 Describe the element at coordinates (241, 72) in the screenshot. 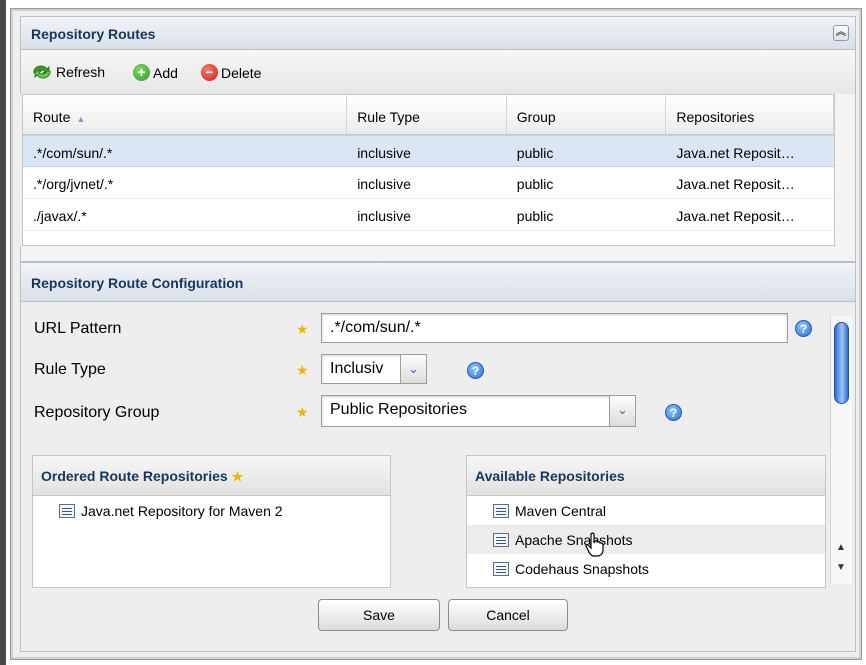

I see `delete-label: Delete` at that location.